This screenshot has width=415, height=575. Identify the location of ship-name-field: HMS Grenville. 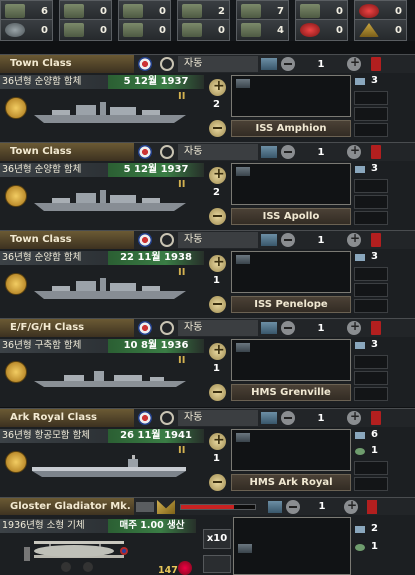
(291, 392).